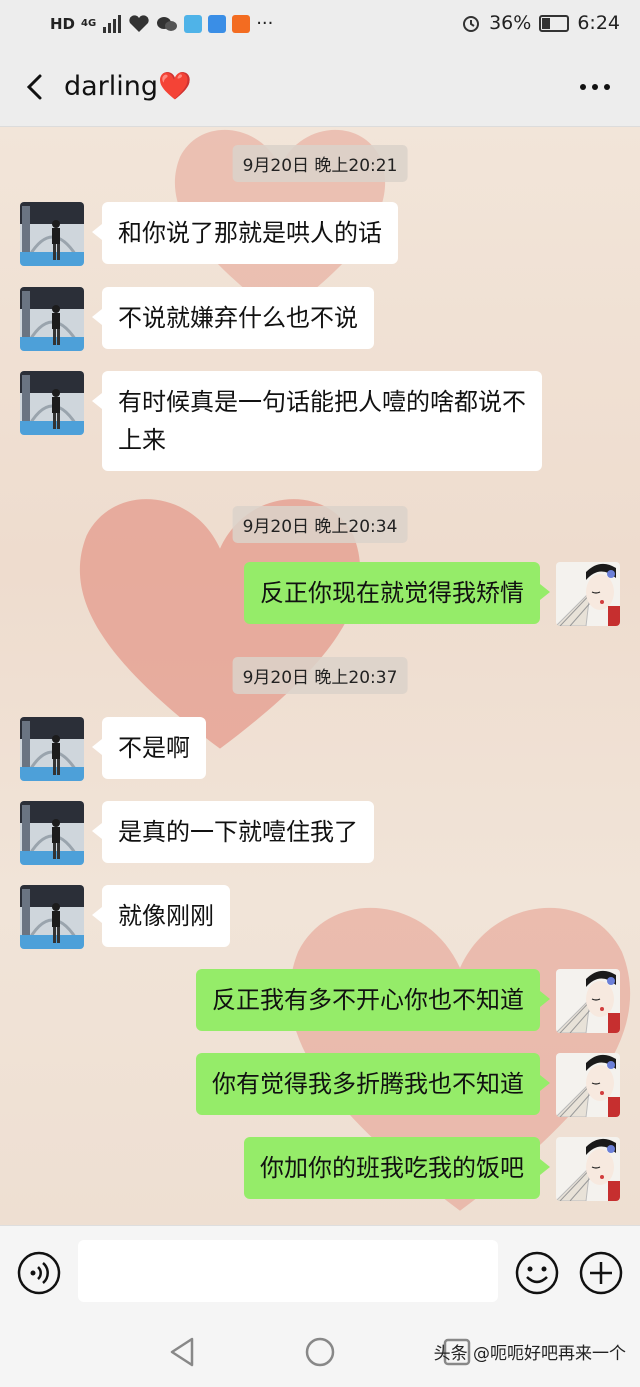  I want to click on received-message-bubble: 不说就嫌弃什么也不说, so click(233, 318).